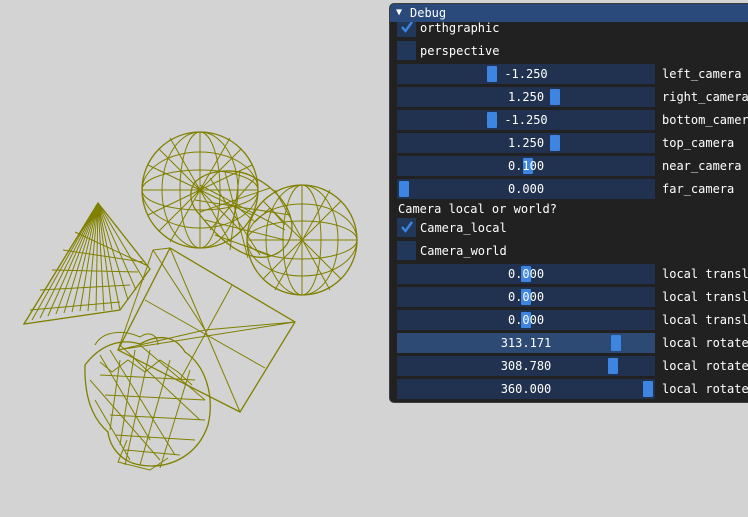  Describe the element at coordinates (698, 189) in the screenshot. I see `slider-label: far_camera` at that location.